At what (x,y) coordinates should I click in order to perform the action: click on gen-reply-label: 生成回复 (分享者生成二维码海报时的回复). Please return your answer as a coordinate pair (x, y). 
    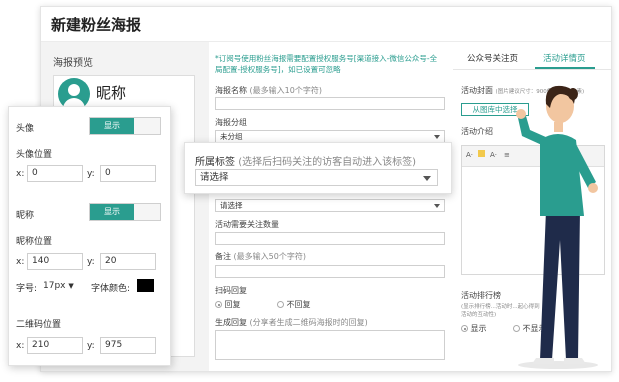
    Looking at the image, I should click on (291, 322).